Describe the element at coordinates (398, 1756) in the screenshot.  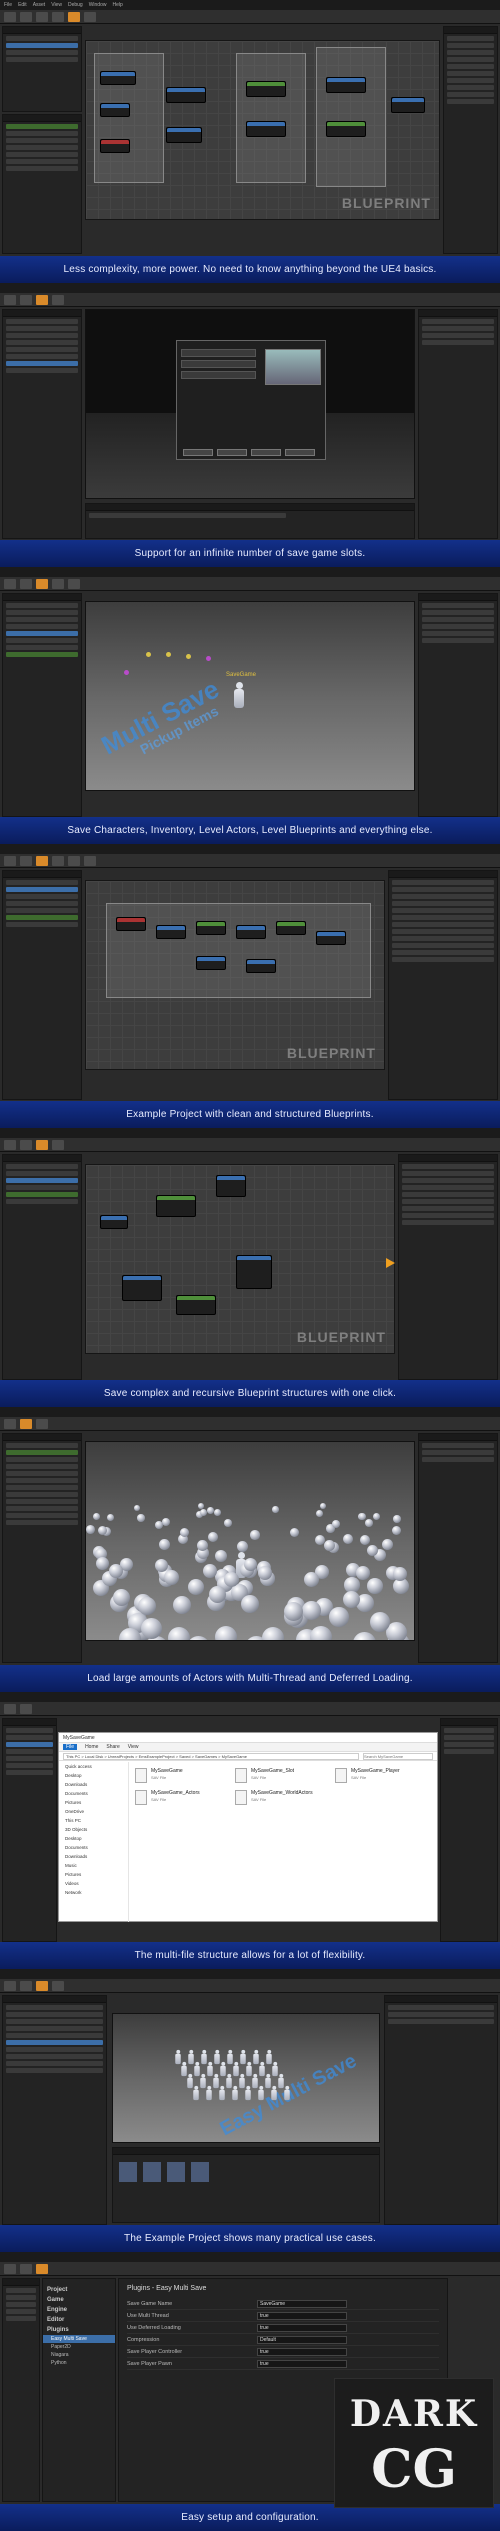
I see `search-input` at that location.